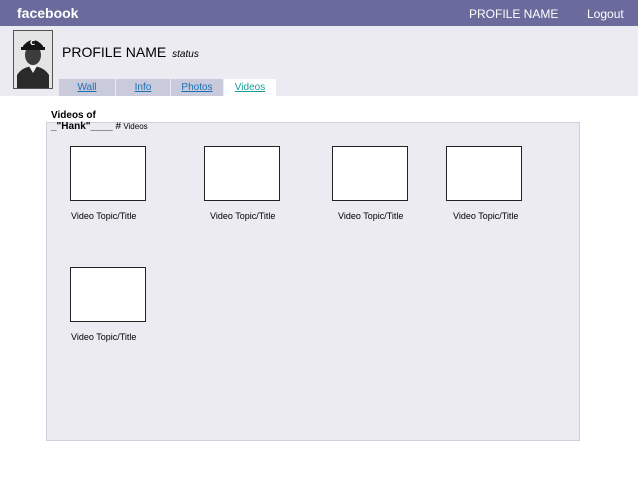 This screenshot has width=638, height=478. Describe the element at coordinates (114, 52) in the screenshot. I see `profile-name-text: PROFILE NAME` at that location.